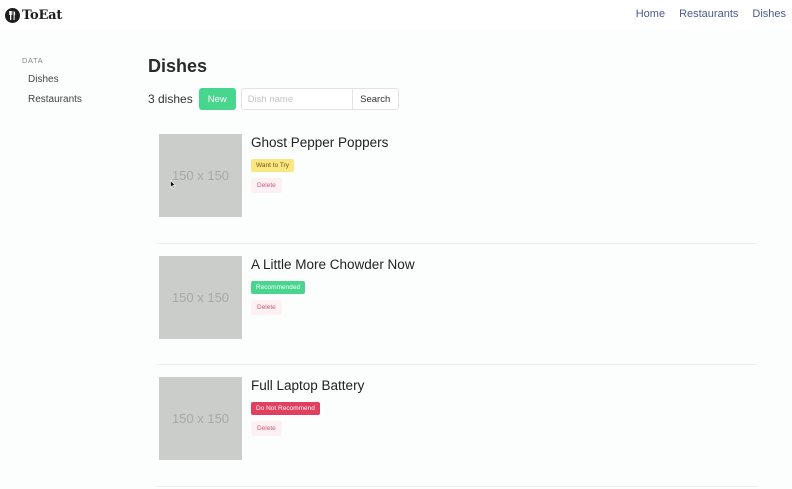 The width and height of the screenshot is (792, 489). I want to click on sidebar-item-restaurants: Restaurants, so click(55, 99).